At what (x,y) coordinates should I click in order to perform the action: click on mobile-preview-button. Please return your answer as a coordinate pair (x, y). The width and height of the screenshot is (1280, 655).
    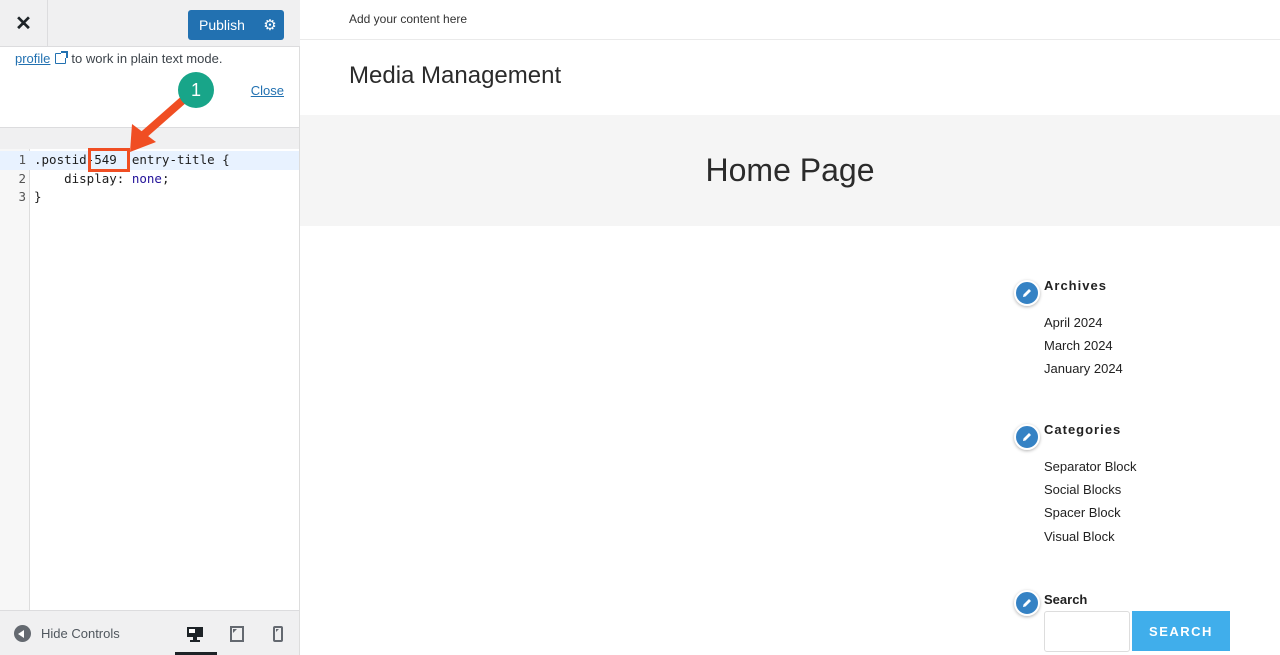
    Looking at the image, I should click on (278, 634).